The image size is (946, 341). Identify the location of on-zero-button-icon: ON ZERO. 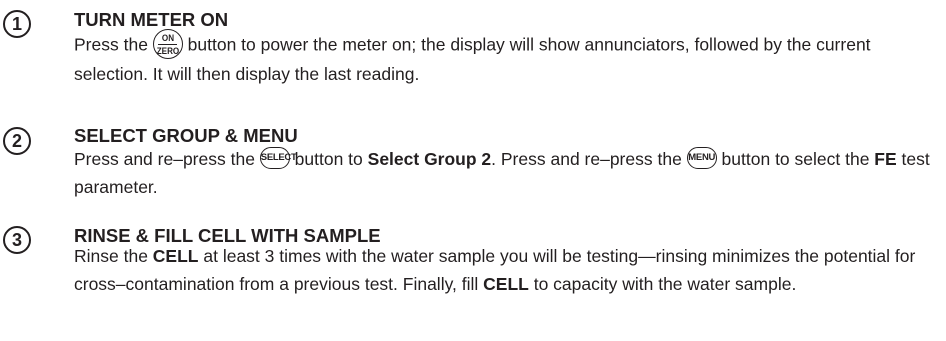
(167, 44).